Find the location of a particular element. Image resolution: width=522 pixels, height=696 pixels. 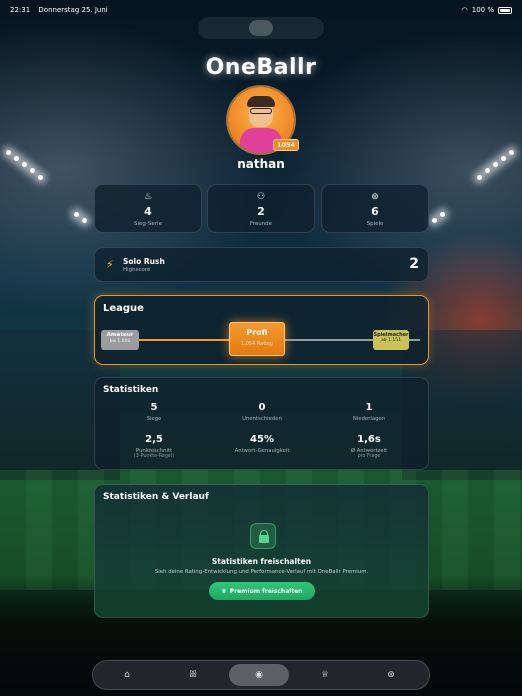

friends-icon: ⚇ is located at coordinates (261, 197).